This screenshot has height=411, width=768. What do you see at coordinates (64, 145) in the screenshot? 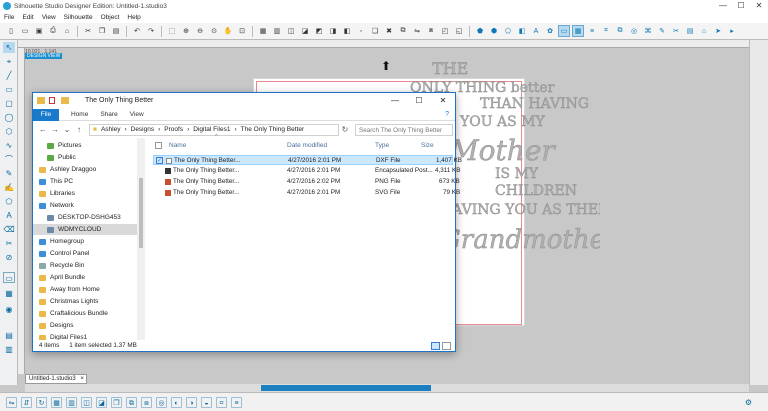
I see `nav-item-pictures: Pictures` at bounding box center [64, 145].